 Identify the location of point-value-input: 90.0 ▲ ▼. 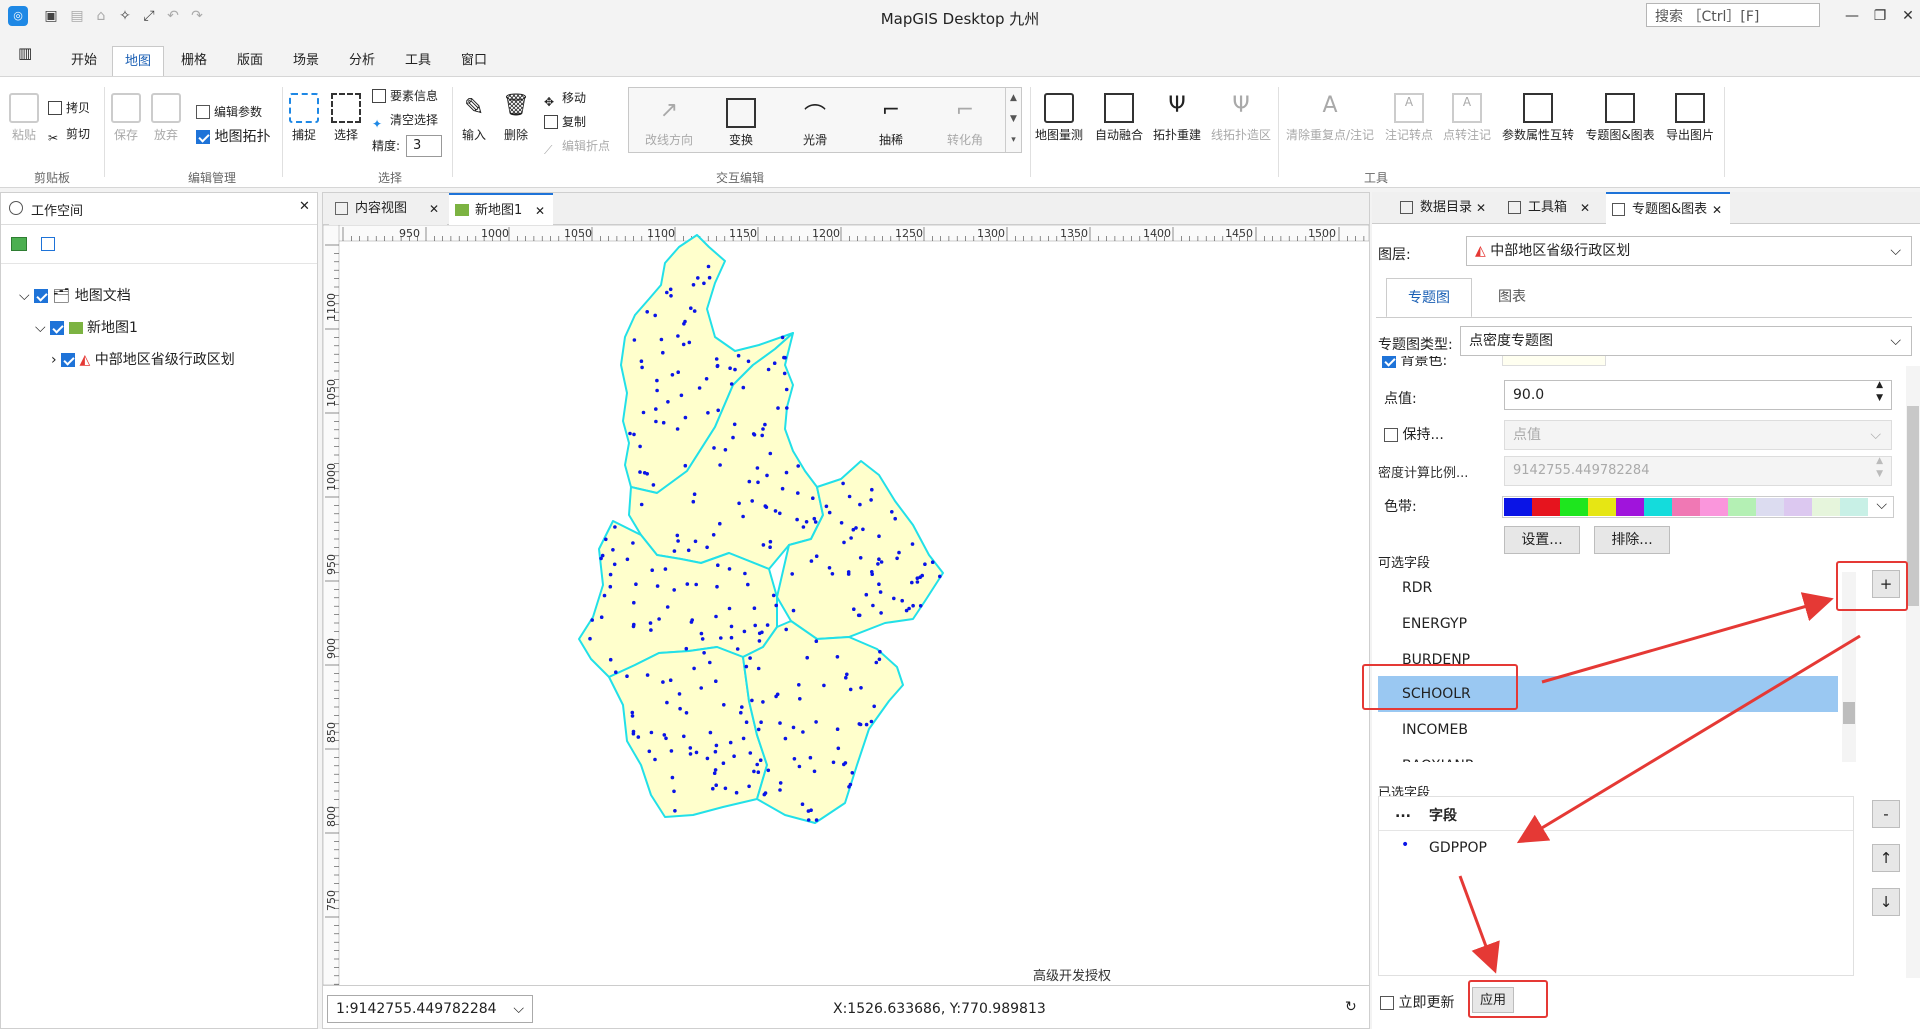
(1698, 395).